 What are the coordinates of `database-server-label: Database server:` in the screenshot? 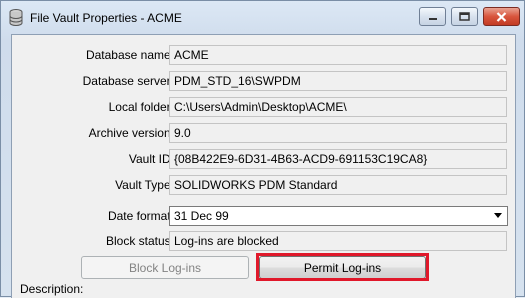 It's located at (128, 81).